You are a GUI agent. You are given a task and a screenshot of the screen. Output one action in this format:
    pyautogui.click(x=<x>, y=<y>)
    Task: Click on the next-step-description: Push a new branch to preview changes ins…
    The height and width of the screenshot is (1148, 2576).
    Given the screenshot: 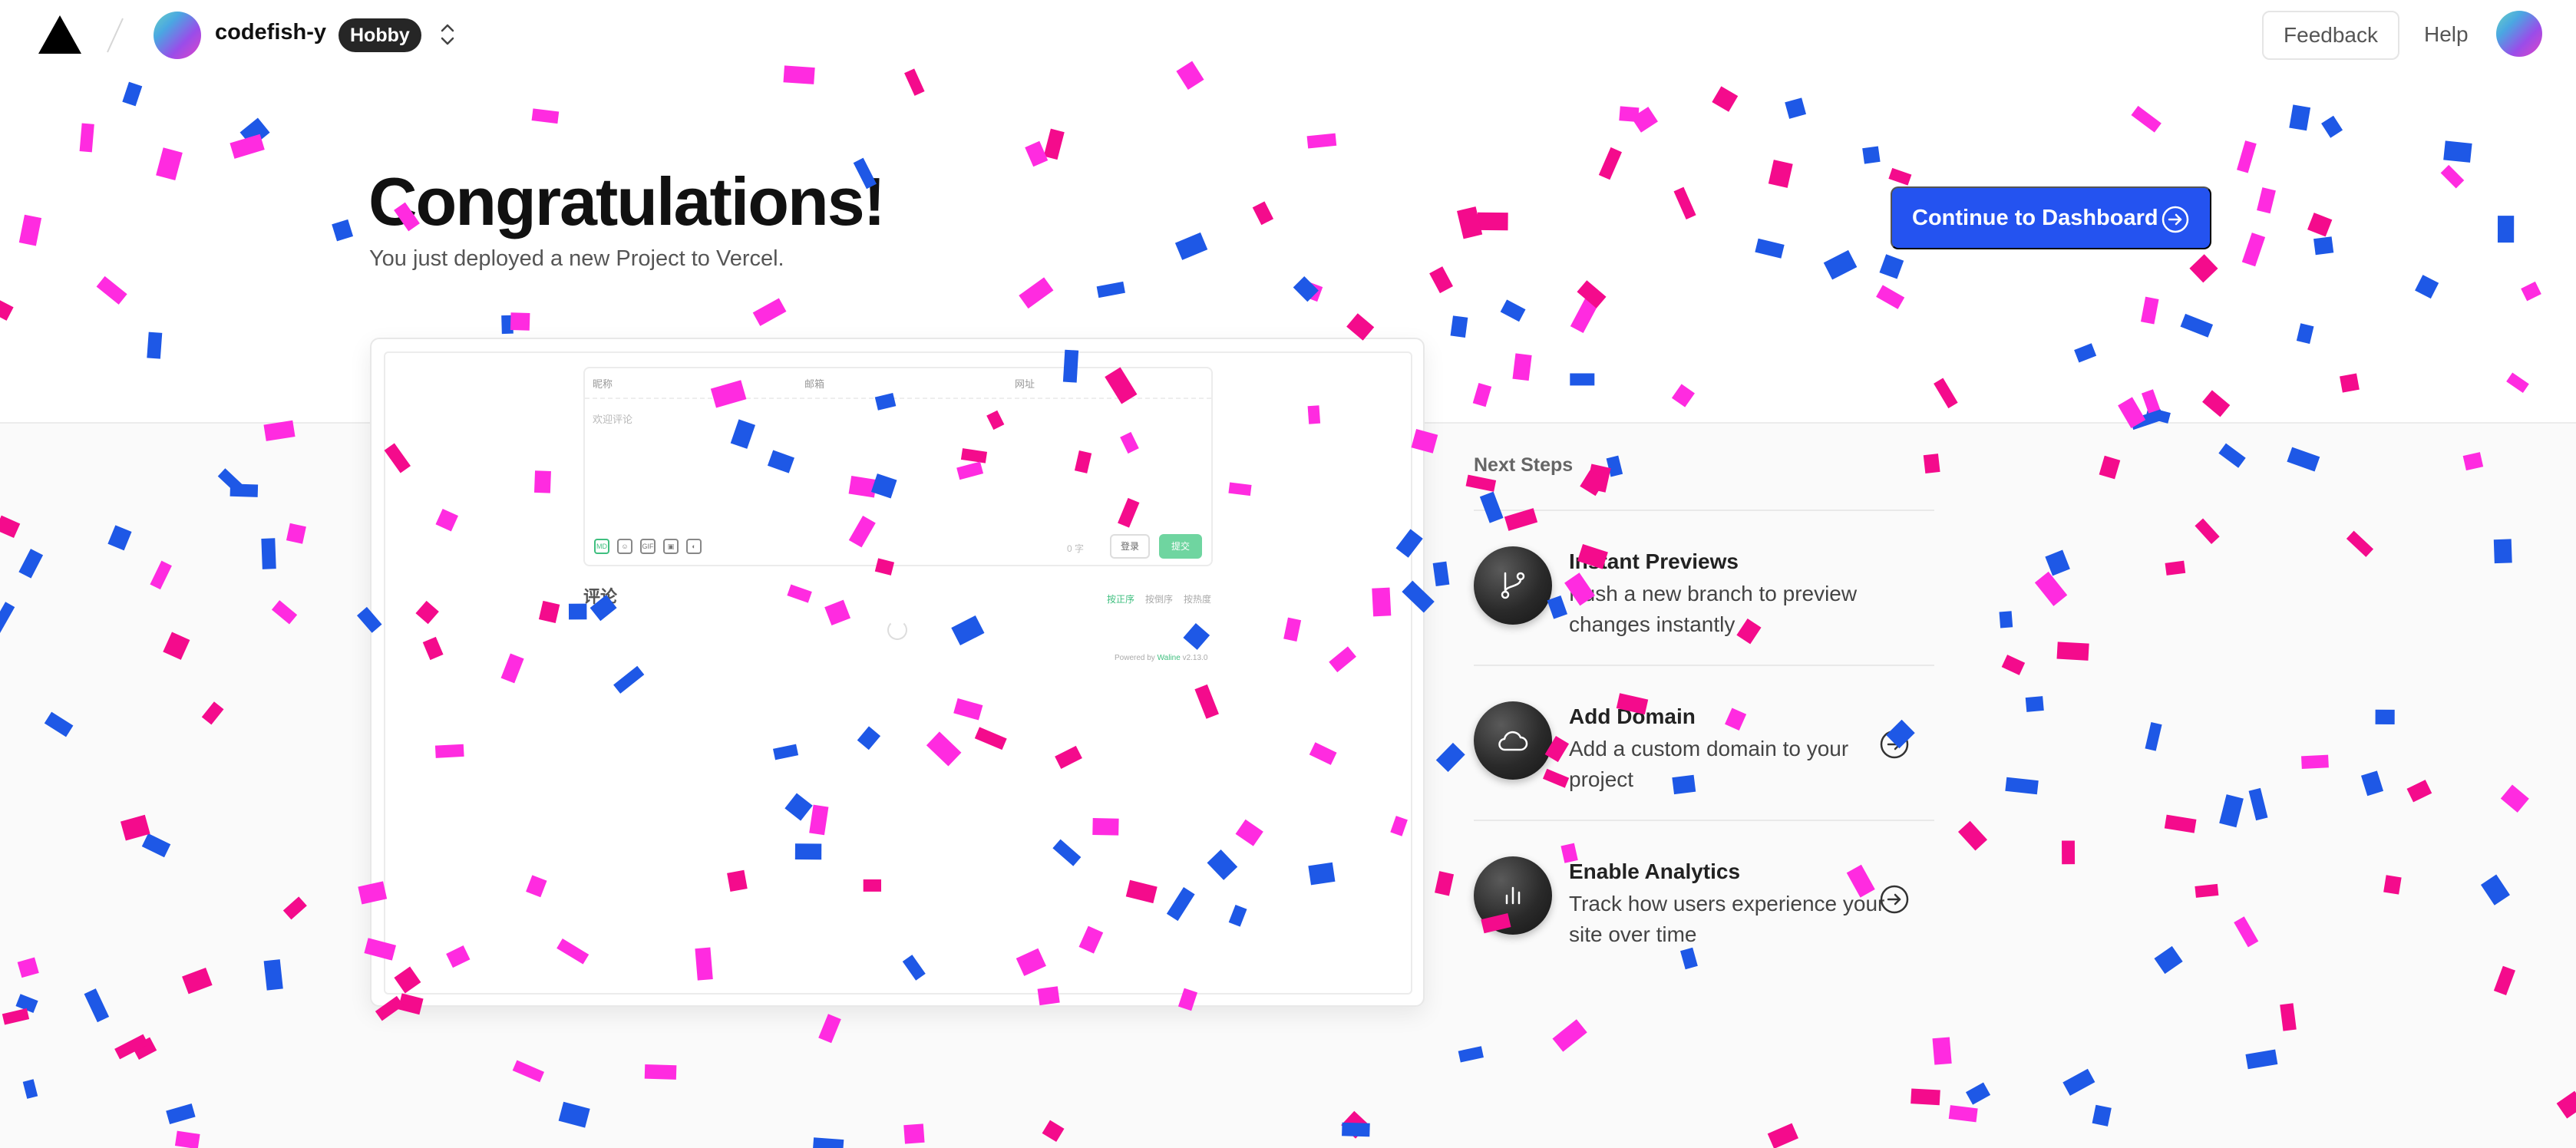 What is the action you would take?
    pyautogui.click(x=1713, y=609)
    